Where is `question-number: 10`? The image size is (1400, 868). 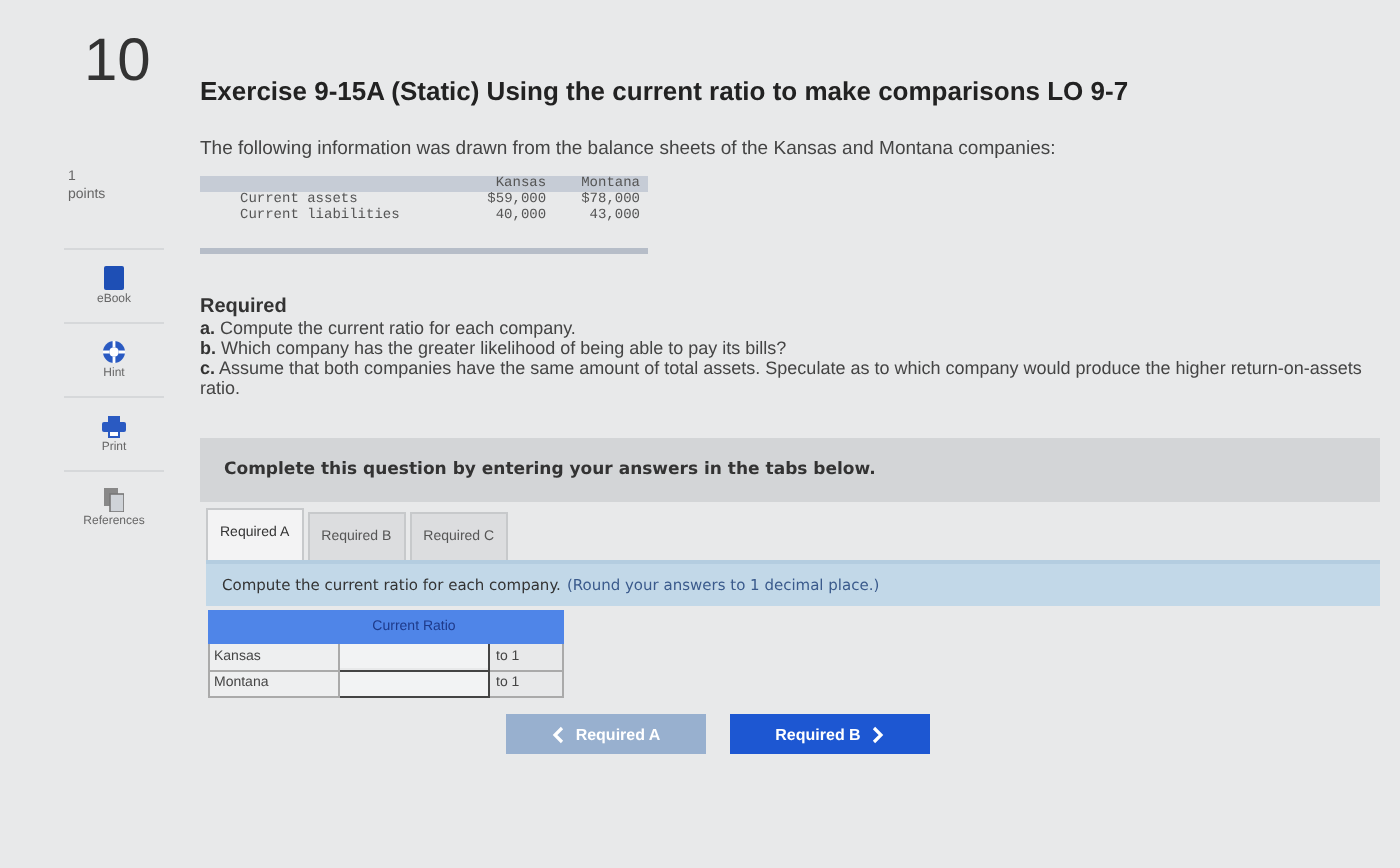 question-number: 10 is located at coordinates (117, 62).